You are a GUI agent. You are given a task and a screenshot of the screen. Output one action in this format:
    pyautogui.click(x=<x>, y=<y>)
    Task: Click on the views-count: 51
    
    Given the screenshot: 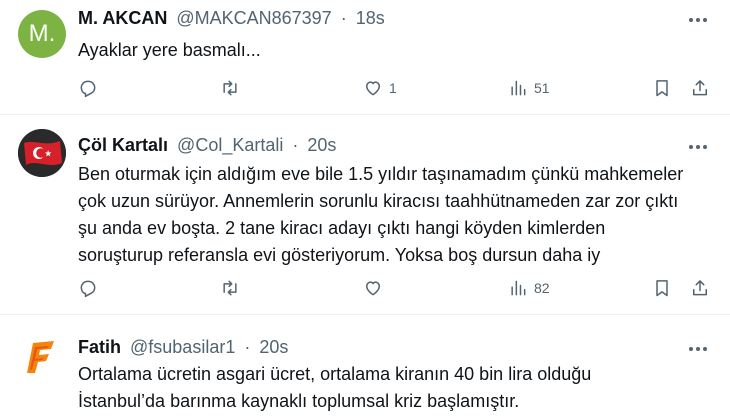 What is the action you would take?
    pyautogui.click(x=542, y=88)
    